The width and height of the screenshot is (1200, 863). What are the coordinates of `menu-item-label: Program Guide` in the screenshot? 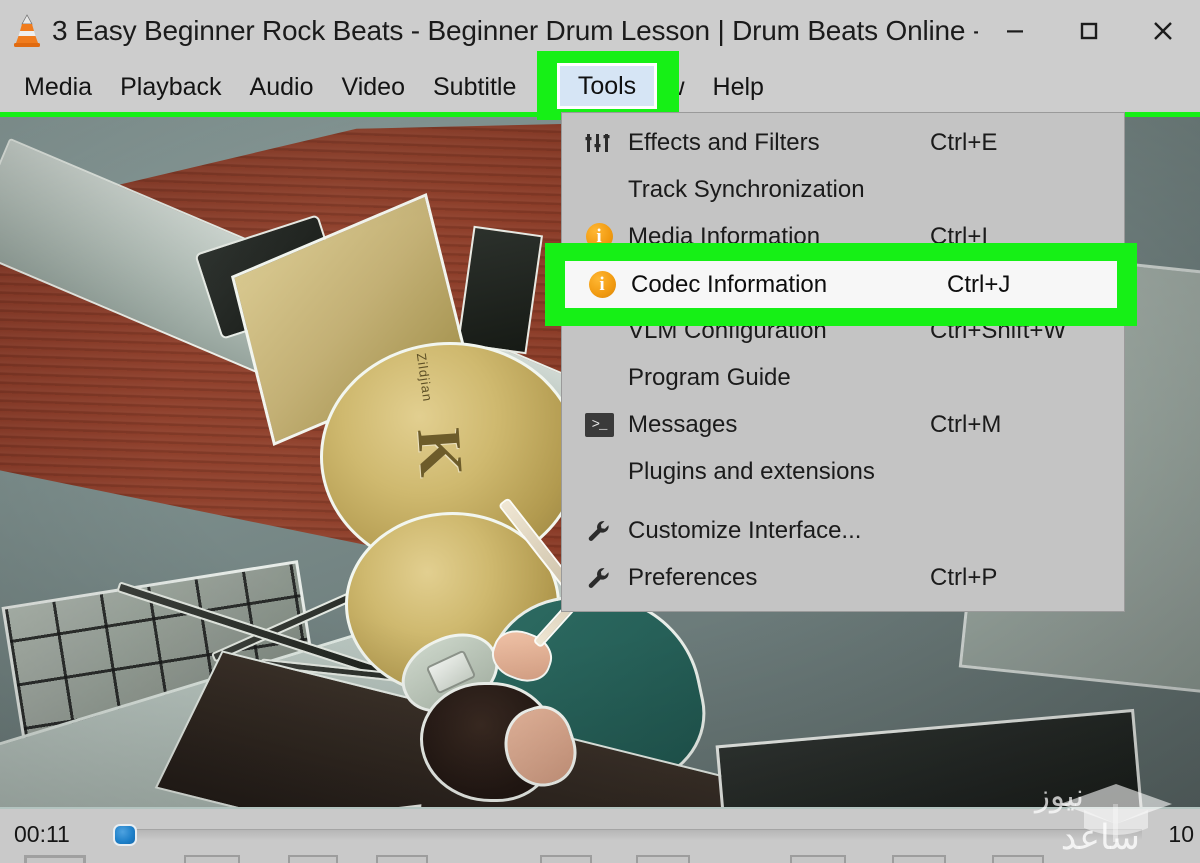 It's located at (709, 377).